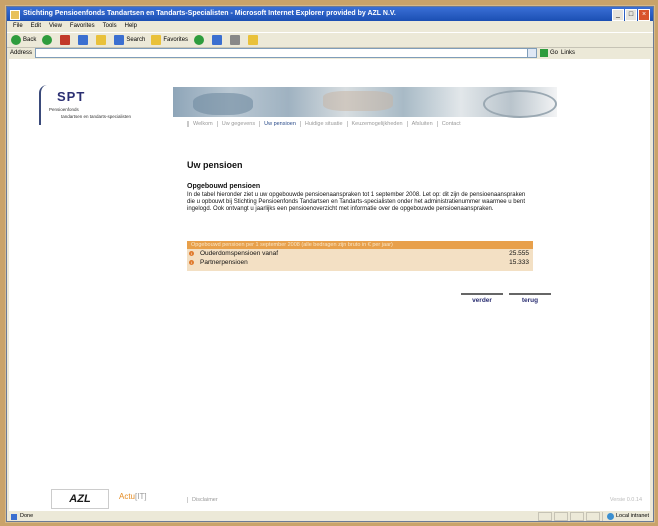  I want to click on row-label: Ouderdomspensioen vanaf, so click(239, 253).